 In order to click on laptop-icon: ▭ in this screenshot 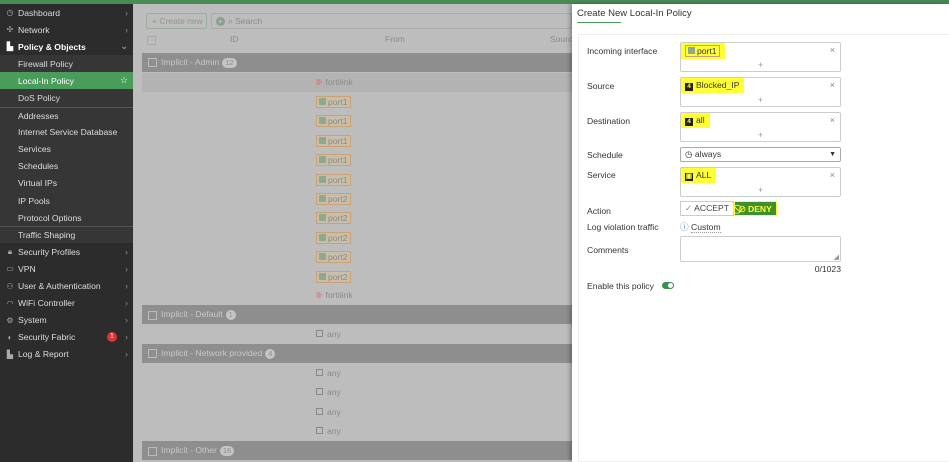, I will do `click(10, 269)`.